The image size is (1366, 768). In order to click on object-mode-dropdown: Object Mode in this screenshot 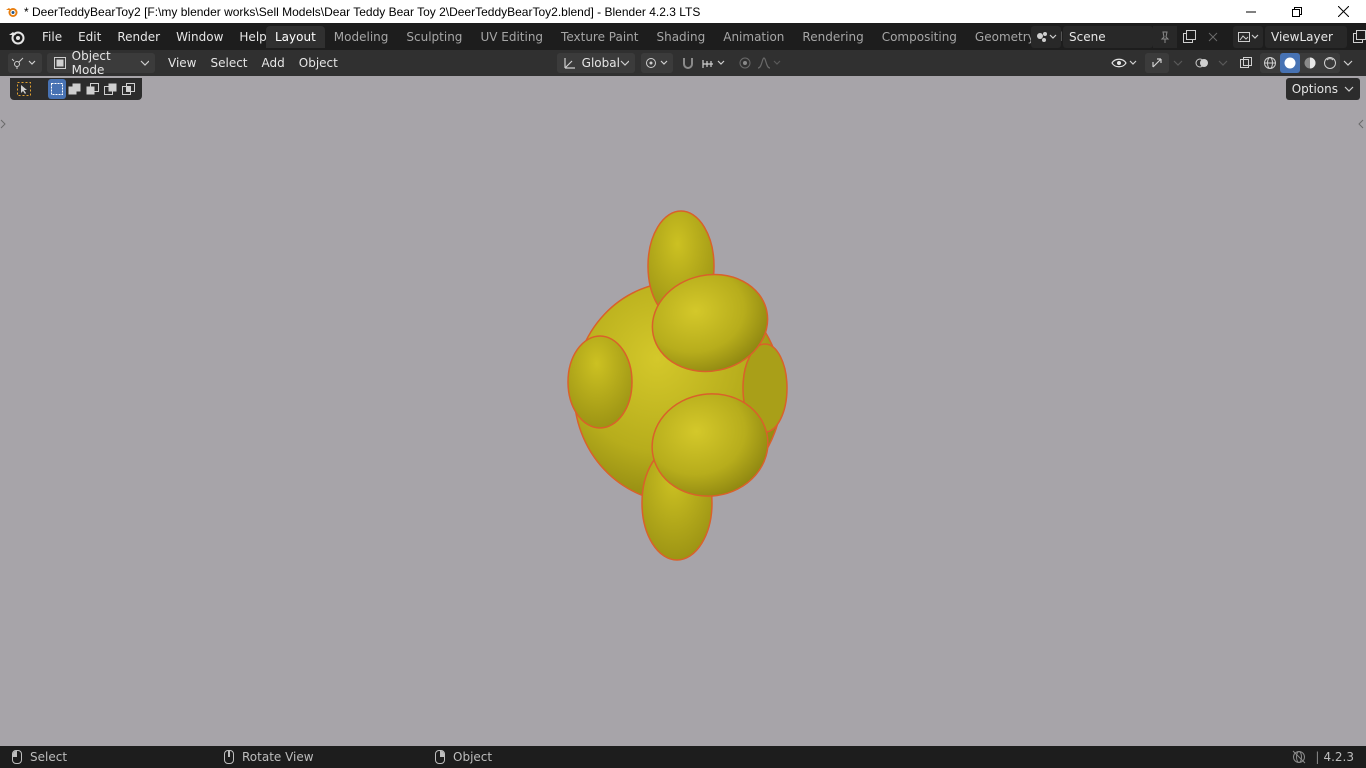, I will do `click(101, 63)`.